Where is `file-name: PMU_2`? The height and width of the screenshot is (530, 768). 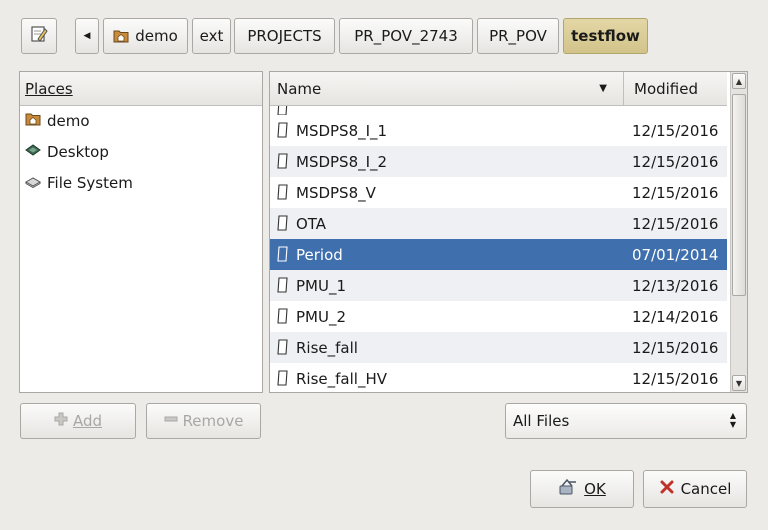 file-name: PMU_2 is located at coordinates (321, 316).